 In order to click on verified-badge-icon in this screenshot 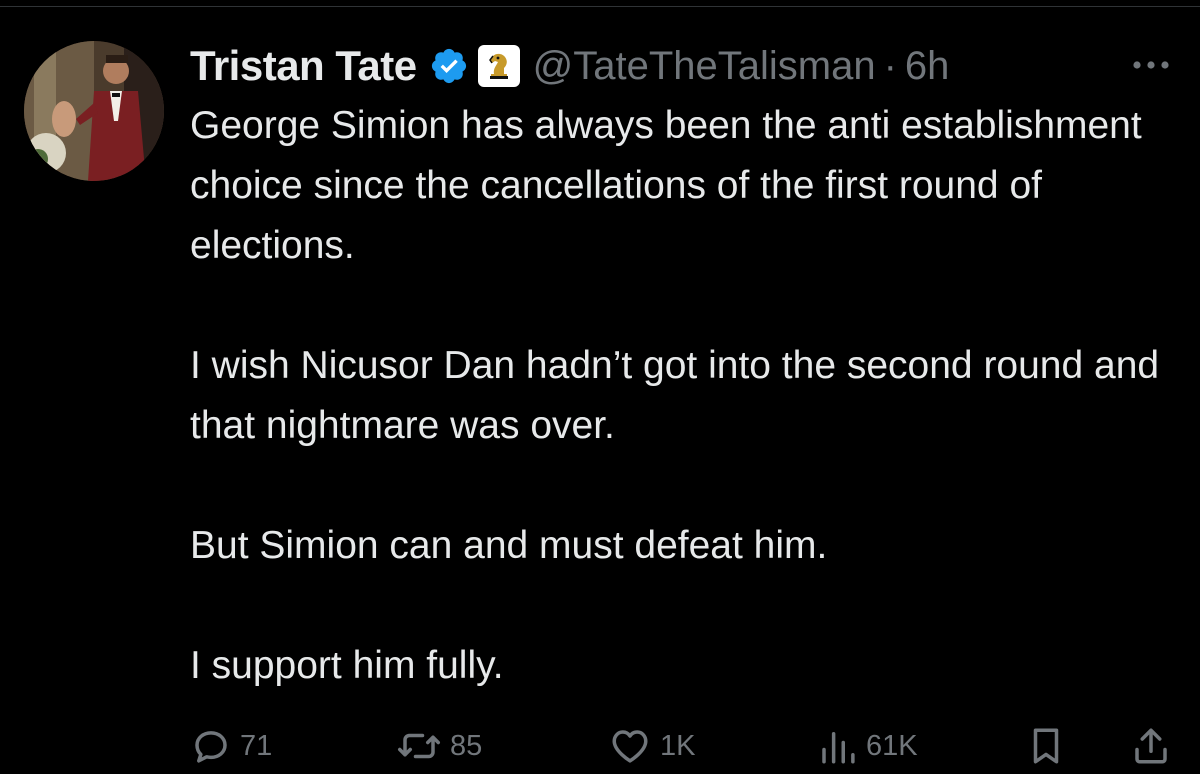, I will do `click(449, 66)`.